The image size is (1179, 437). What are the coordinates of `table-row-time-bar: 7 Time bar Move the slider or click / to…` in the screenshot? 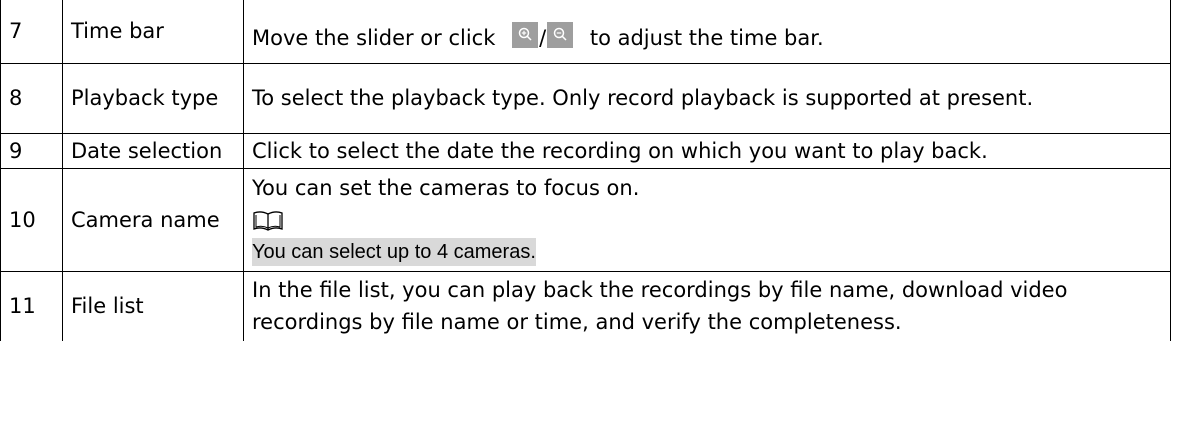 It's located at (585, 32).